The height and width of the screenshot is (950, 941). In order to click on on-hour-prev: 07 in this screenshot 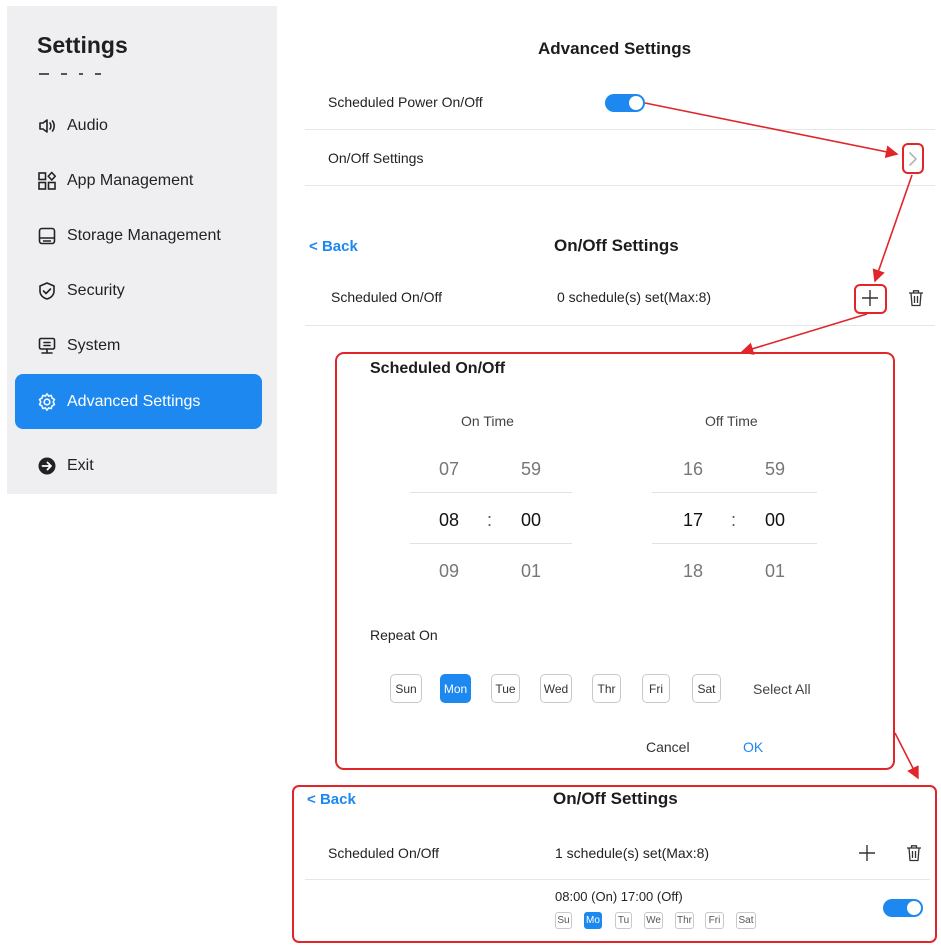, I will do `click(449, 469)`.